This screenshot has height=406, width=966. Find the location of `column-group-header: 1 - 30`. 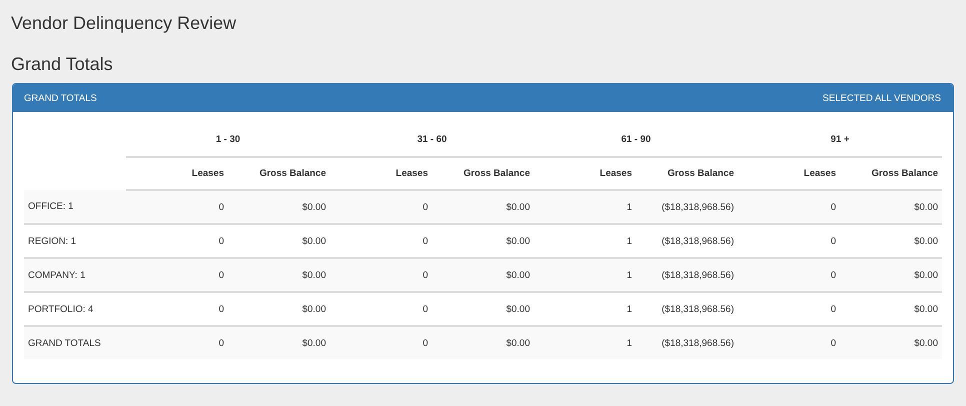

column-group-header: 1 - 30 is located at coordinates (228, 140).